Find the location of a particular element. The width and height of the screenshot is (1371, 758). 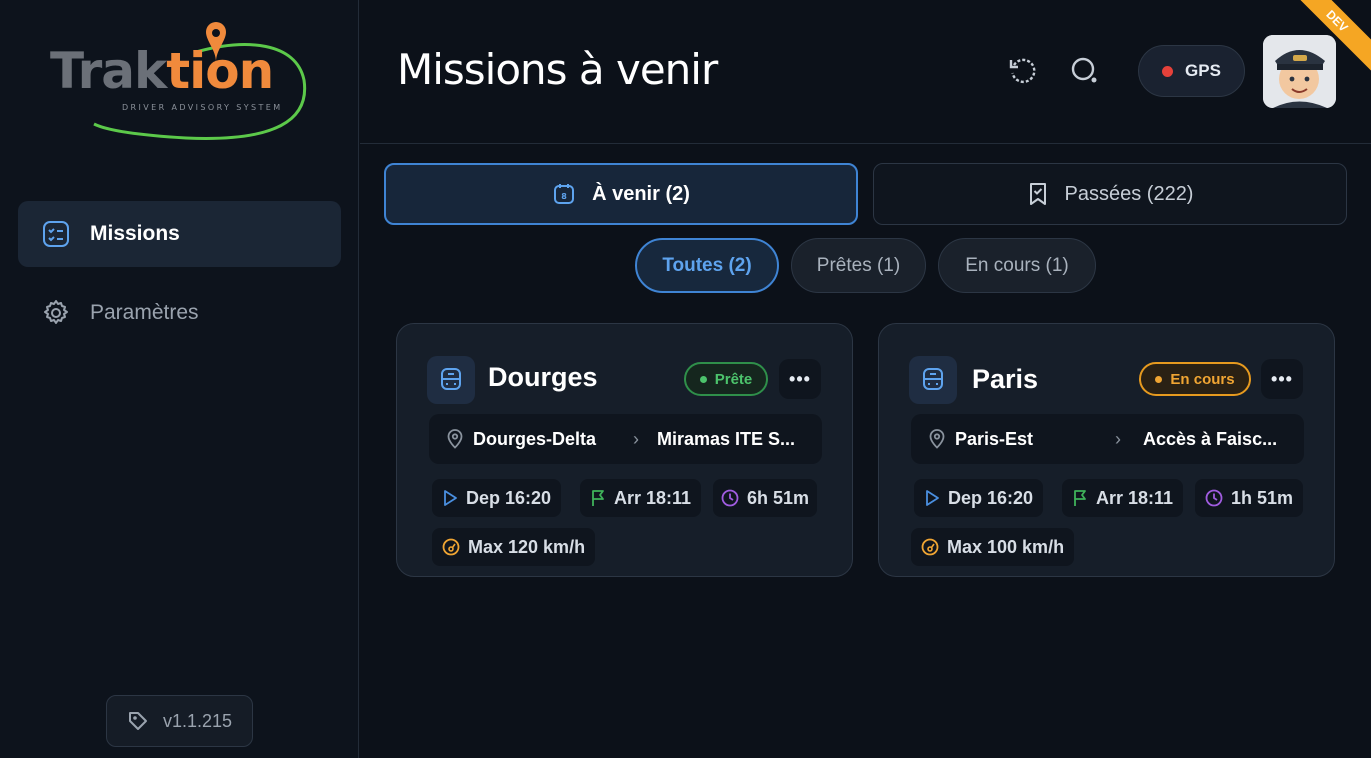

top-header: Missions à venir GPS DEV is located at coordinates (865, 72).